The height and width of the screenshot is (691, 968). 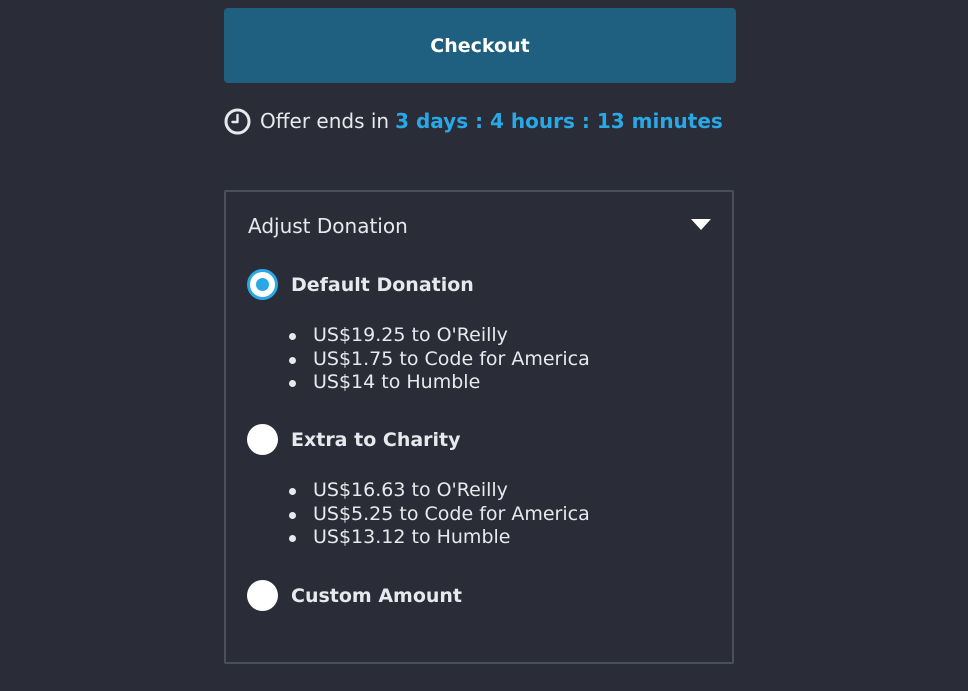 I want to click on list-item: US$5.25 to Code for America, so click(x=439, y=515).